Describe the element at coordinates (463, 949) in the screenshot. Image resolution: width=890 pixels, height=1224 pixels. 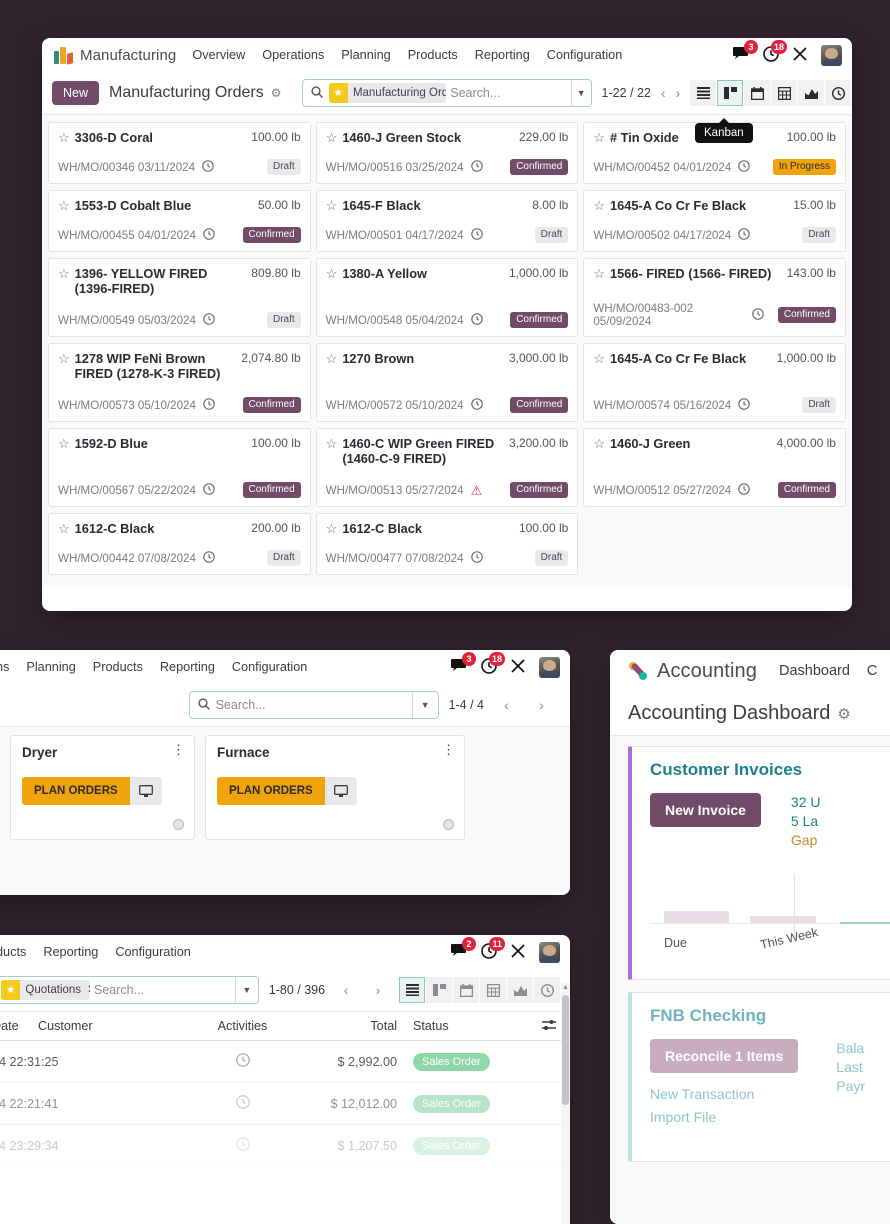
I see `chat-bubble-icon: 2` at that location.